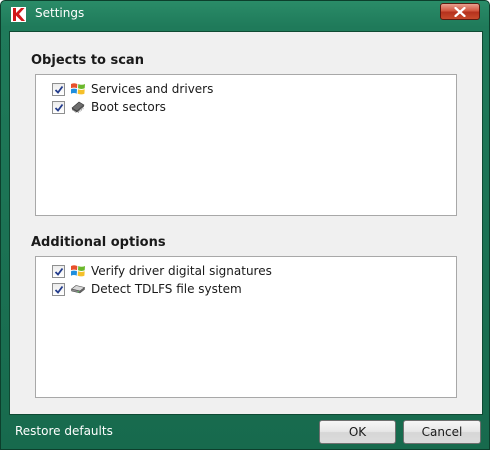  What do you see at coordinates (78, 289) in the screenshot?
I see `hard-drive-icon` at bounding box center [78, 289].